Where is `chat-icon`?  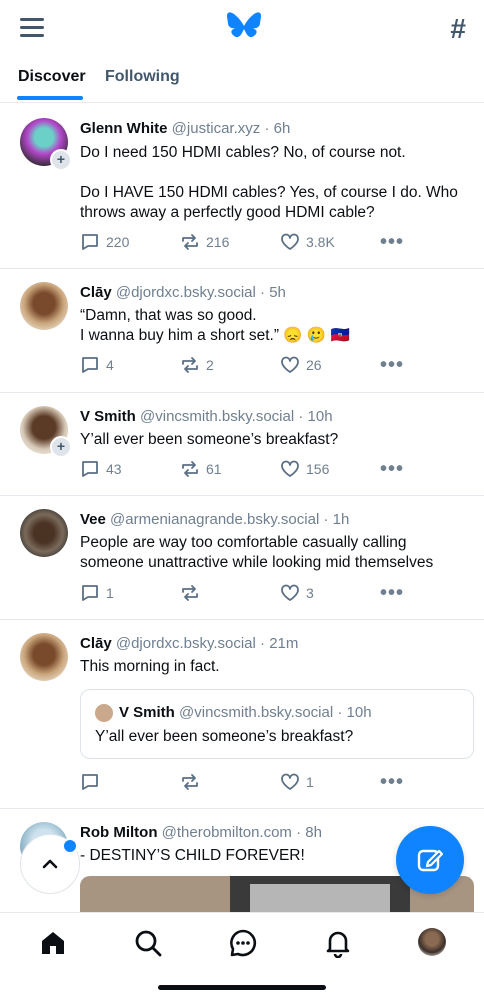 chat-icon is located at coordinates (243, 943).